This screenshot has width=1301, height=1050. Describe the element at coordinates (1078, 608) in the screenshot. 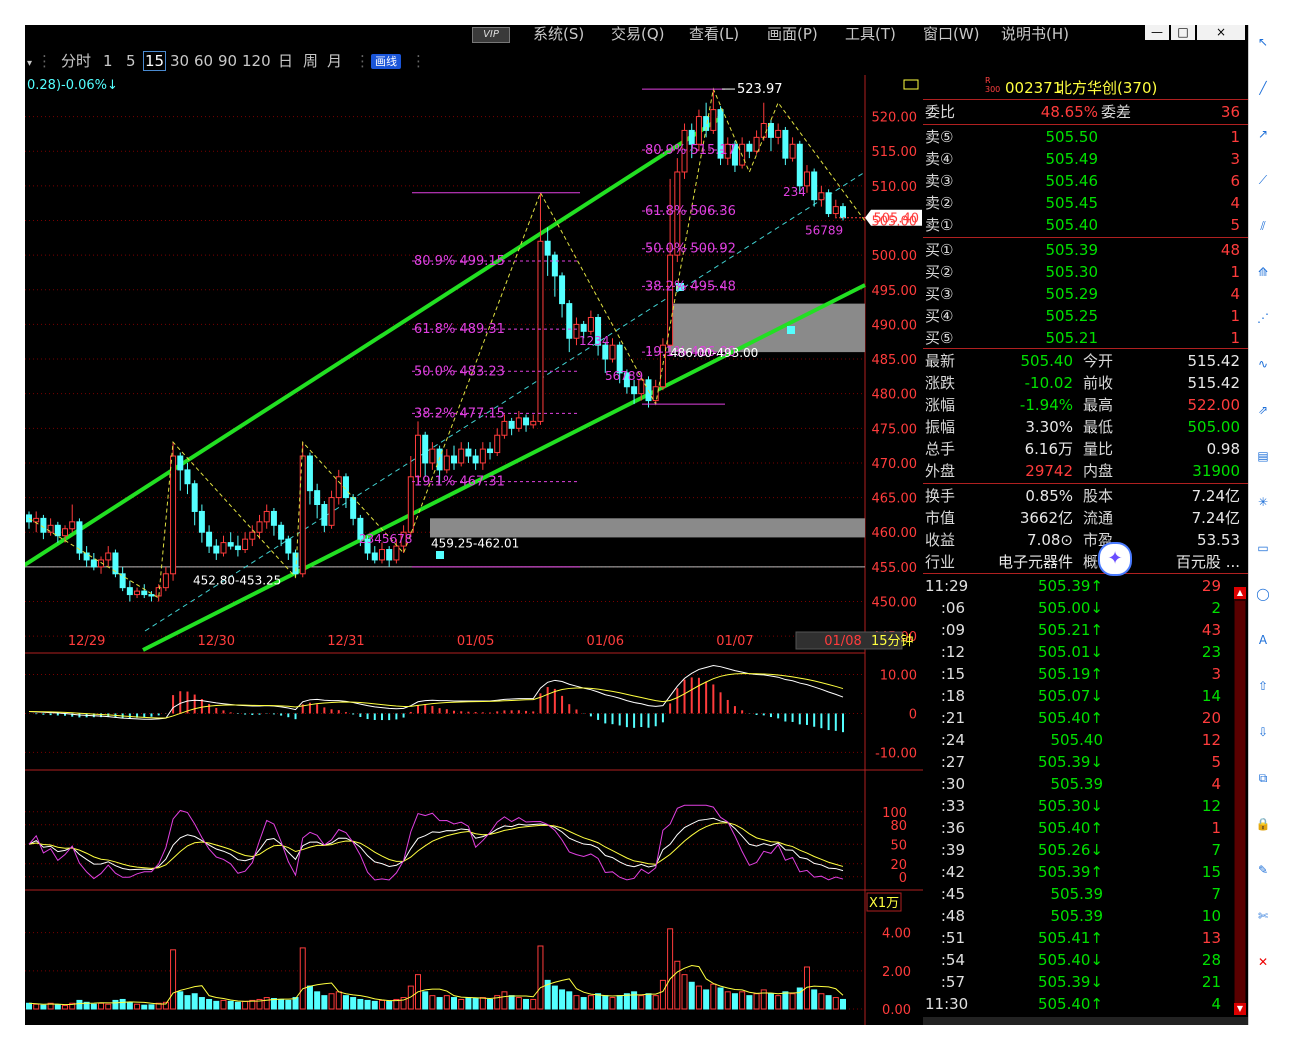

I see `tick-row: :06 505.00↓ 2` at that location.